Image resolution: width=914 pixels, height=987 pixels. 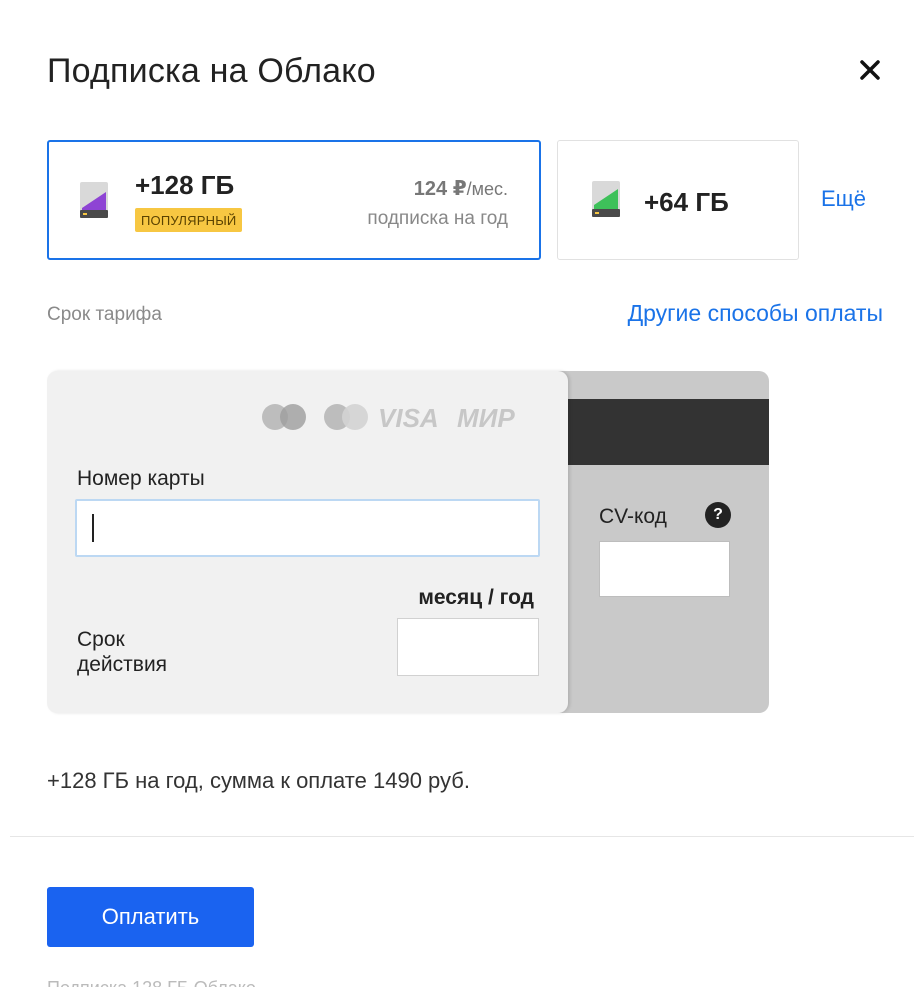 What do you see at coordinates (843, 199) in the screenshot?
I see `more-plans-link: Ещё` at bounding box center [843, 199].